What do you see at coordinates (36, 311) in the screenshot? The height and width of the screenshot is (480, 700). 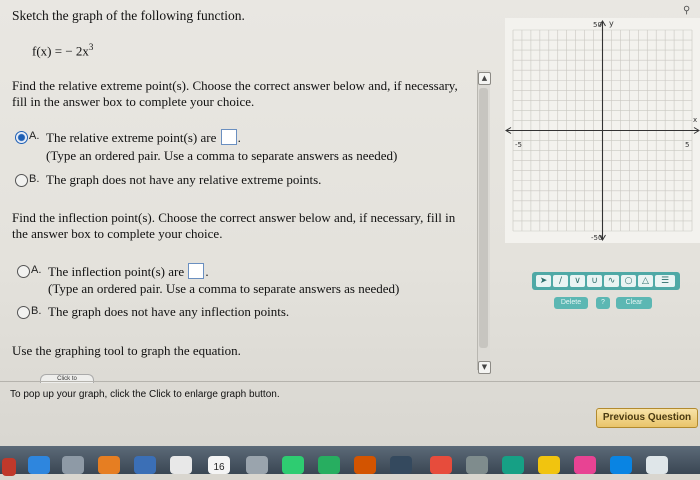 I see `inflection-option-b-letter: B.` at bounding box center [36, 311].